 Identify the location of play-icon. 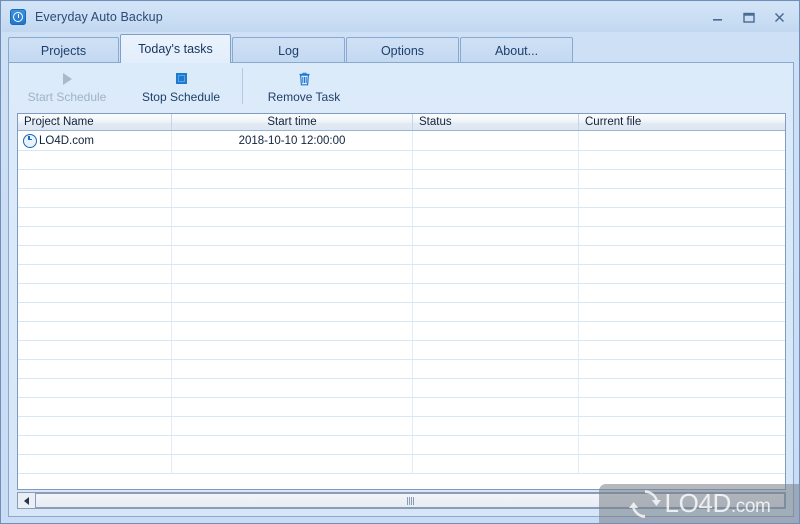
(67, 78).